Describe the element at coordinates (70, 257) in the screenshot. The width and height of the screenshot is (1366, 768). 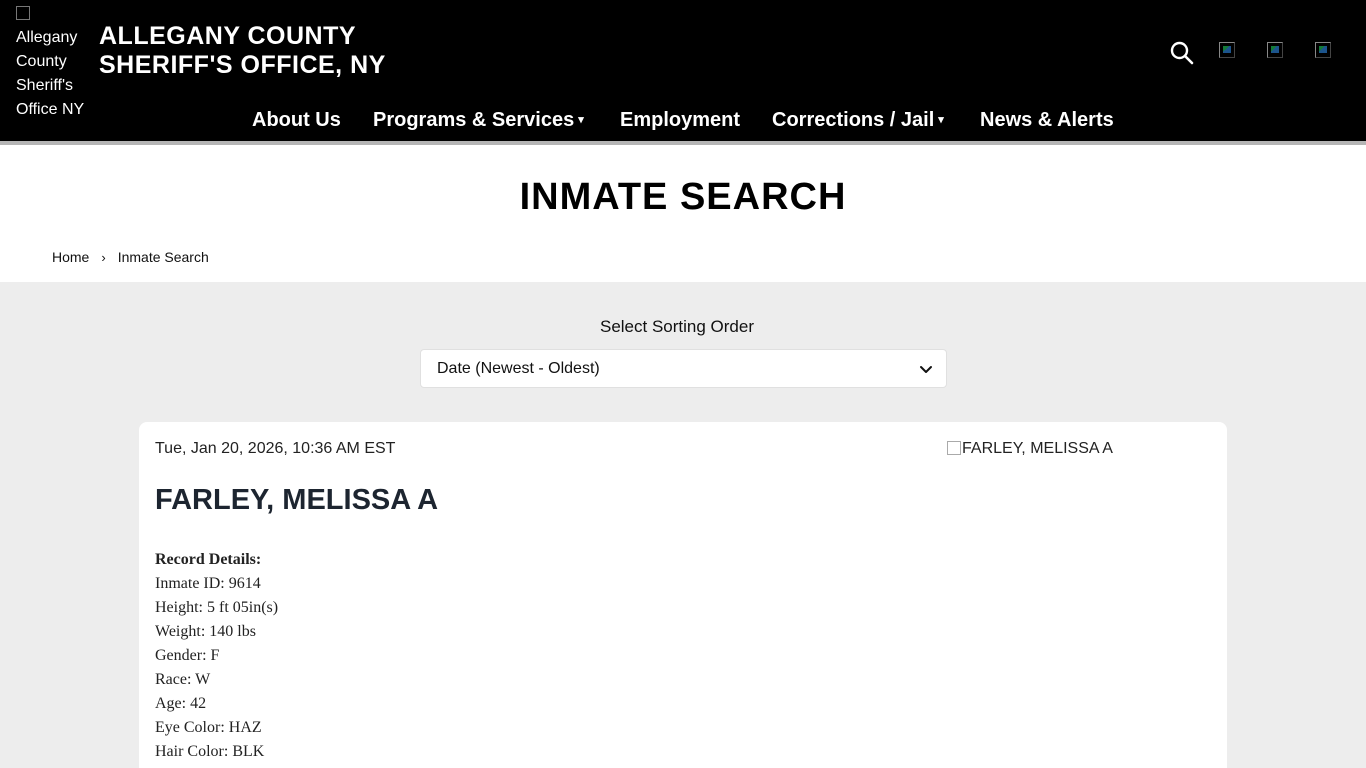
I see `breadcrumb-home-link: Home` at that location.